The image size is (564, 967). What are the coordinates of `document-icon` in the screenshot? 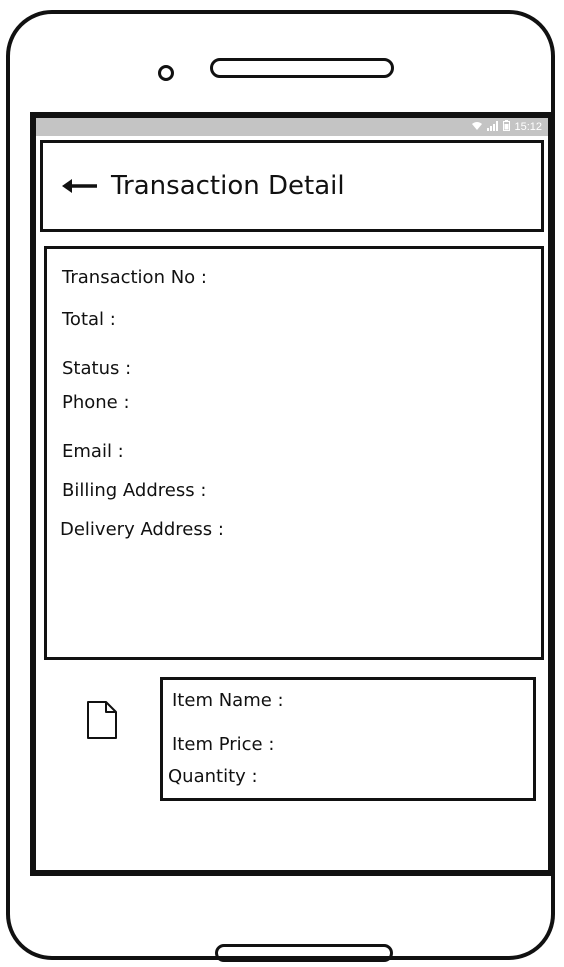 It's located at (102, 720).